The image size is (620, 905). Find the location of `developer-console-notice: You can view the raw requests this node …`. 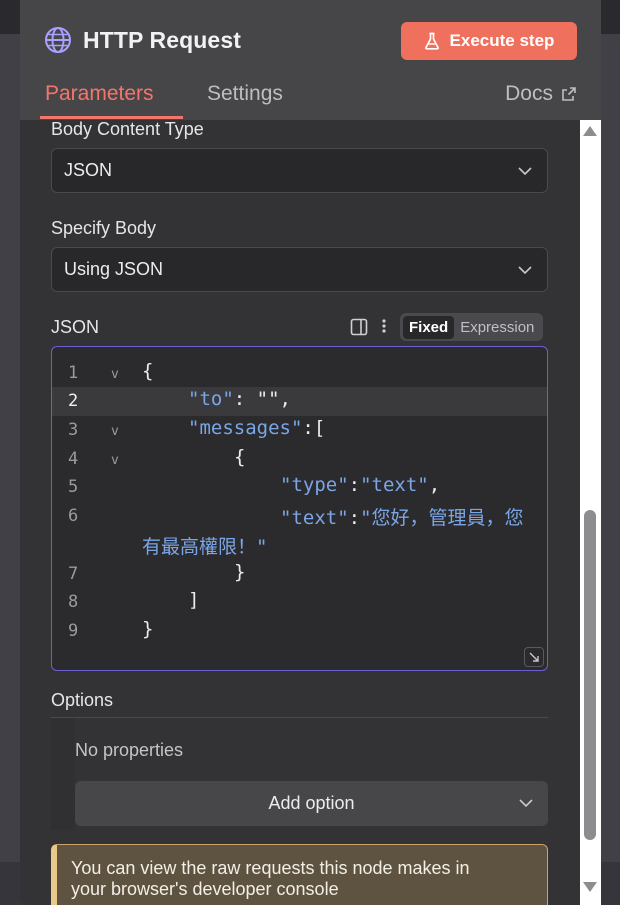

developer-console-notice: You can view the raw requests this node … is located at coordinates (299, 874).